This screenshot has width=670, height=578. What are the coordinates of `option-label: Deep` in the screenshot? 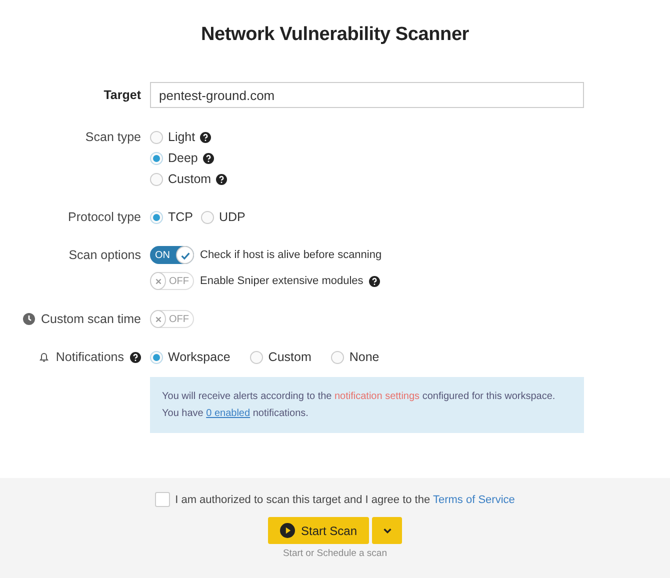 It's located at (183, 158).